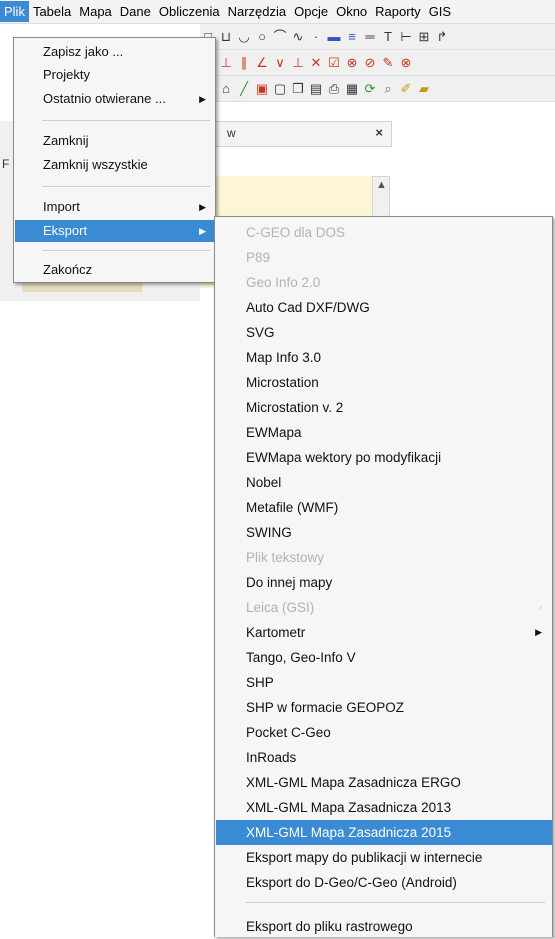 The height and width of the screenshot is (939, 555). I want to click on export-item-ewmapa: EWMapa, so click(384, 432).